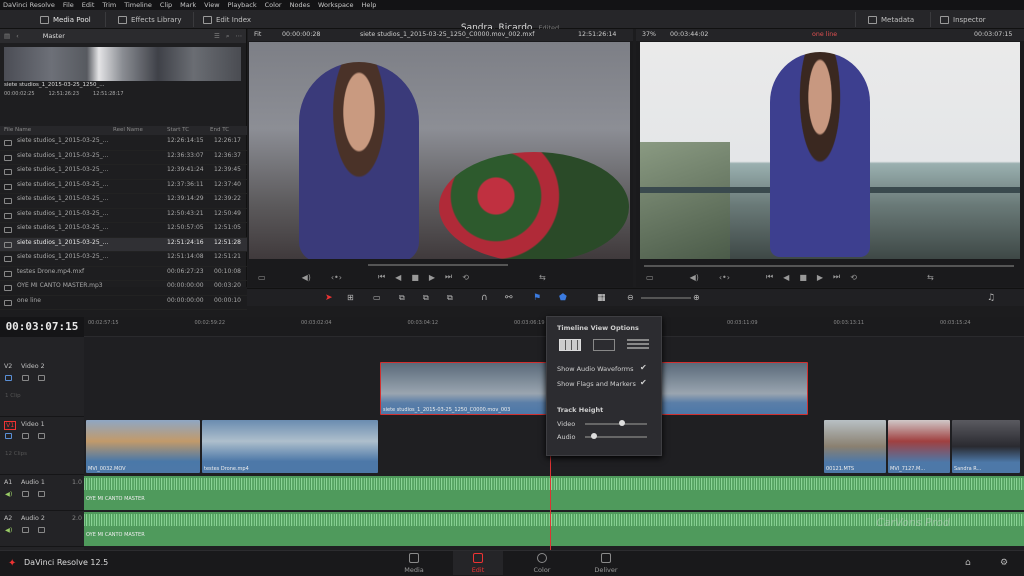 Image resolution: width=1024 pixels, height=576 pixels. Describe the element at coordinates (616, 424) in the screenshot. I see `video-height-slider` at that location.